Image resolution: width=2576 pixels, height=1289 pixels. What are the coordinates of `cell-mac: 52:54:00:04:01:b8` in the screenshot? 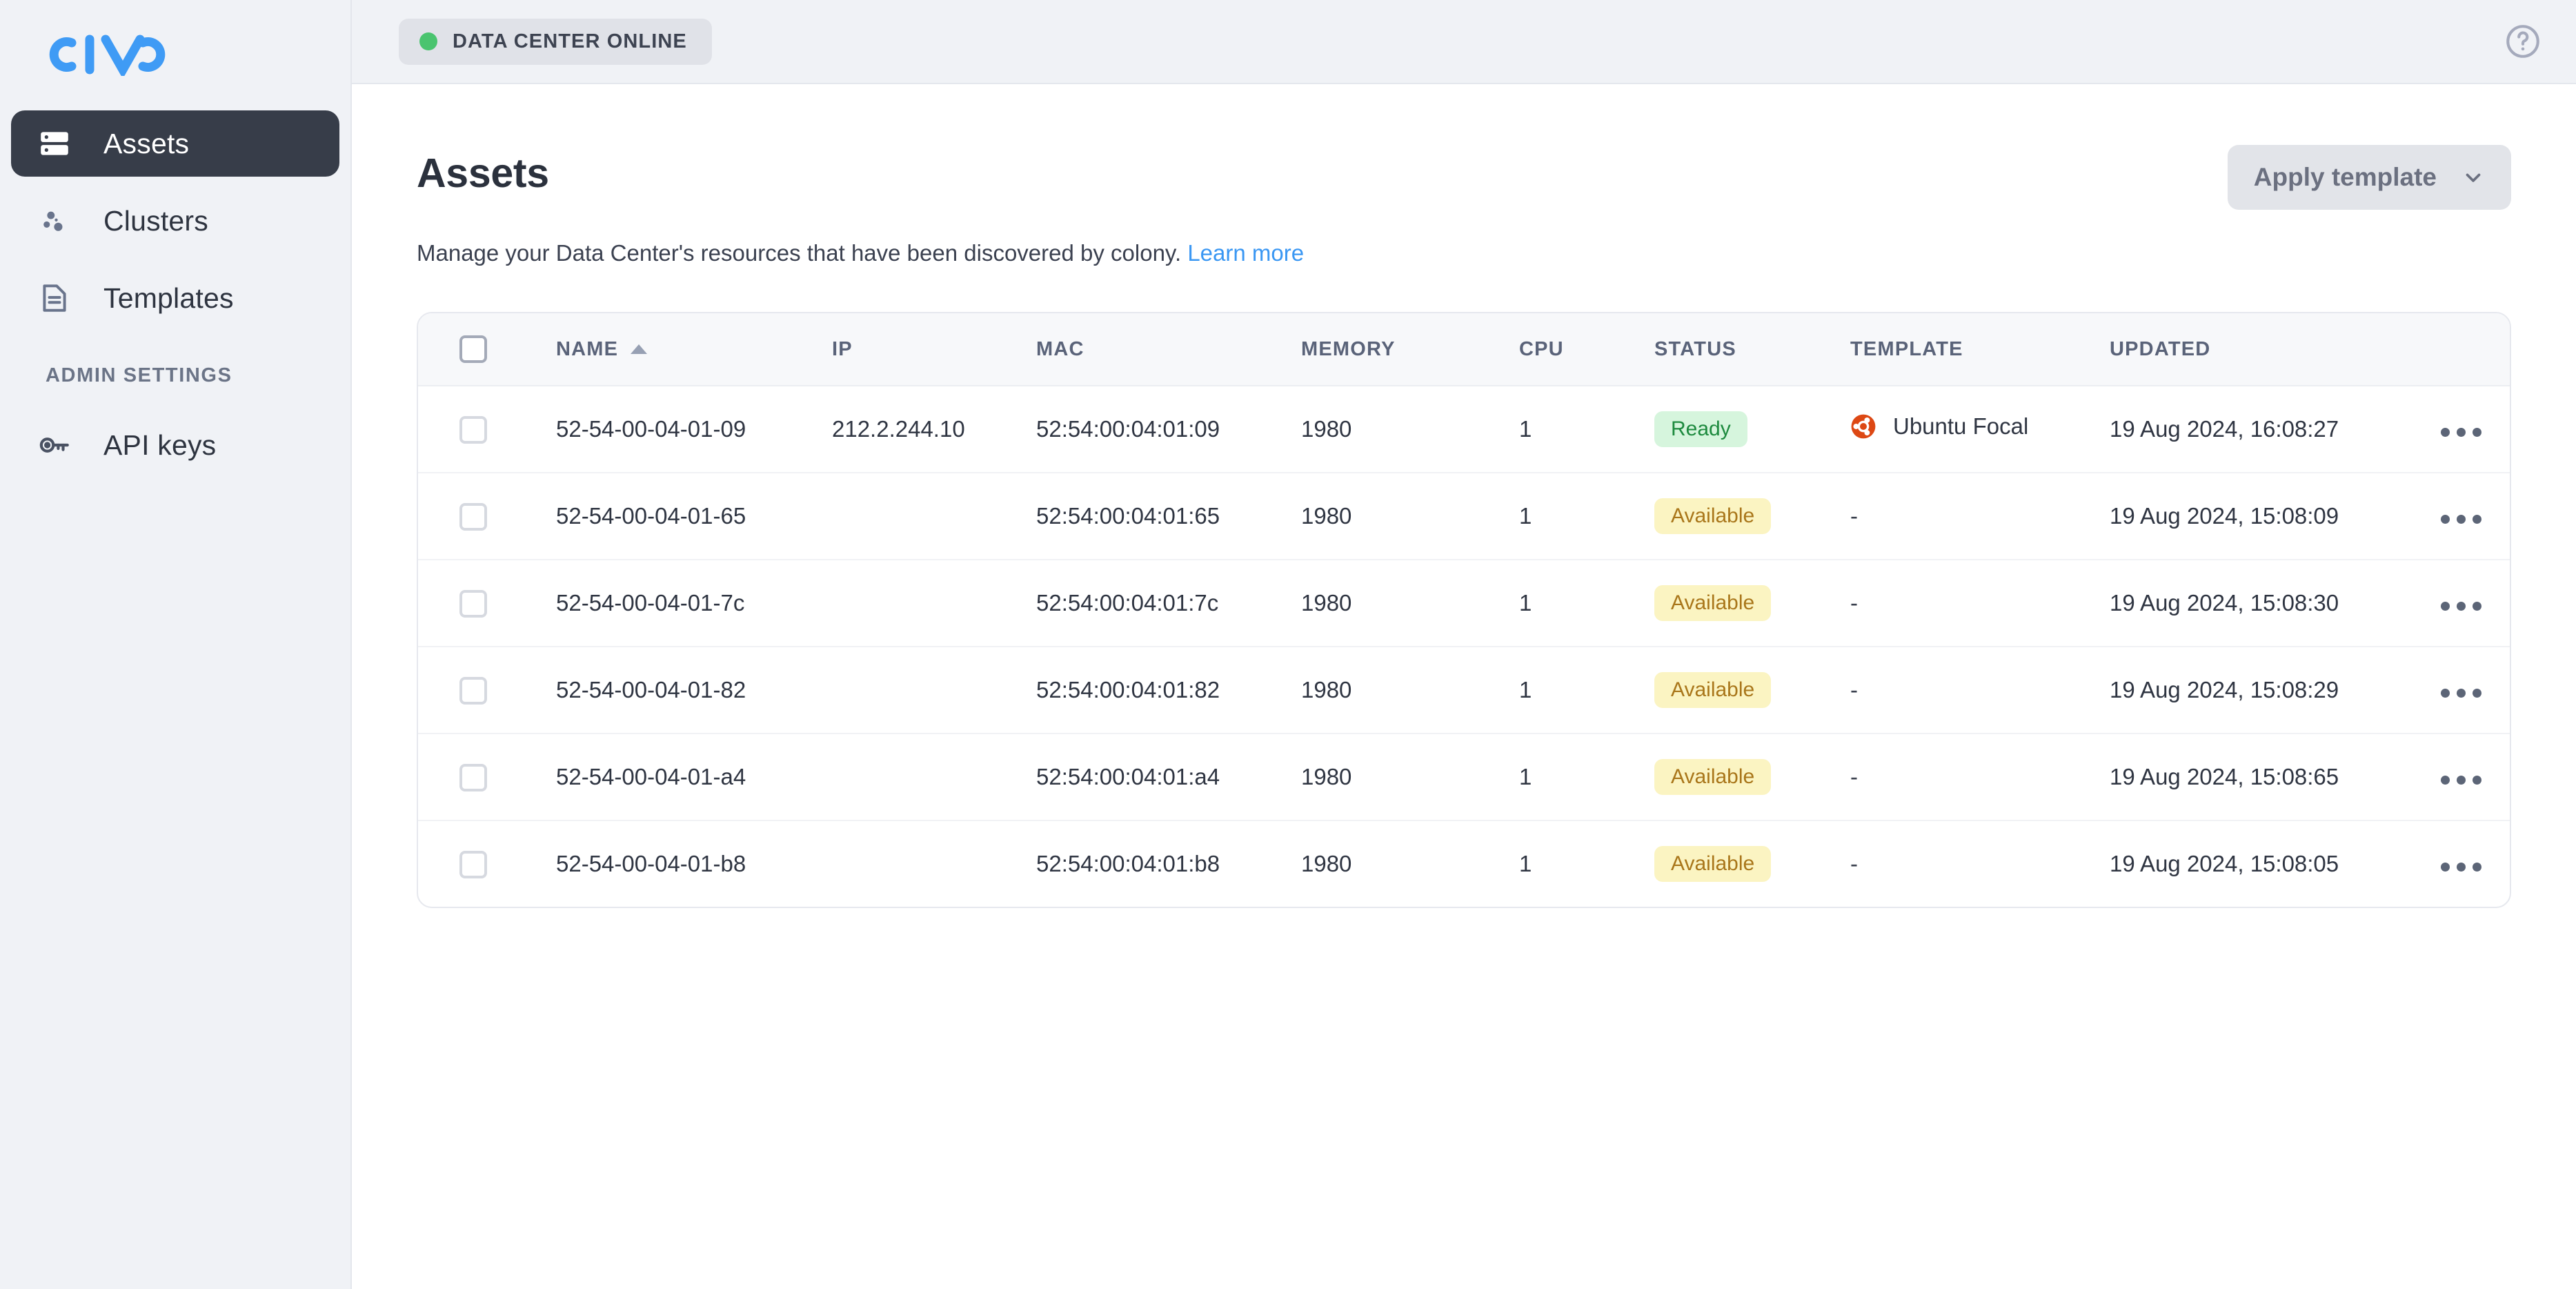 It's located at (1128, 864).